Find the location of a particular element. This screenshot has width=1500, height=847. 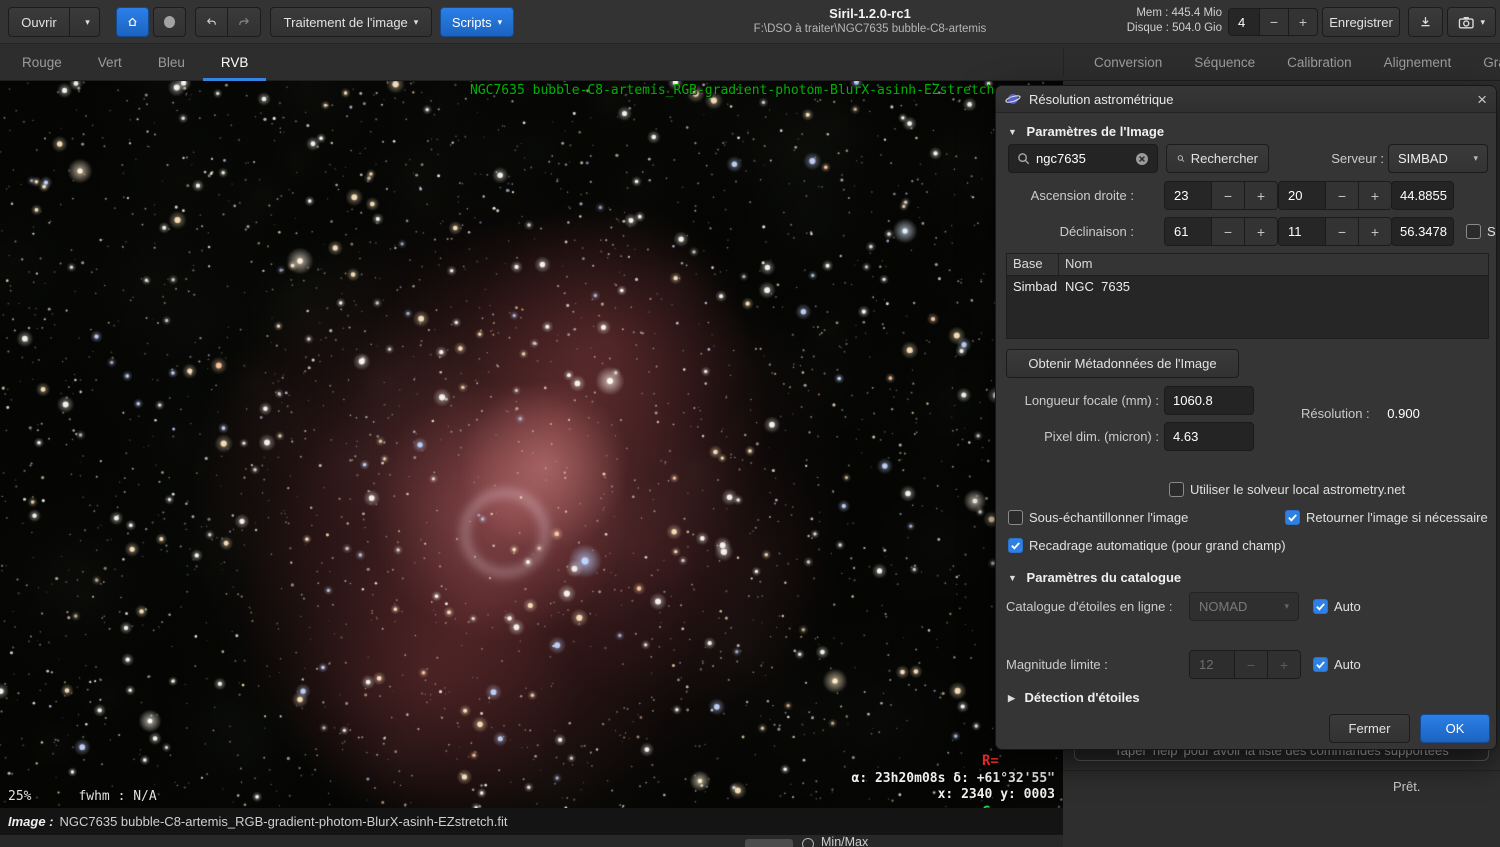

section-catalog-params: ▼ Paramètres du catalogue is located at coordinates (1094, 577).